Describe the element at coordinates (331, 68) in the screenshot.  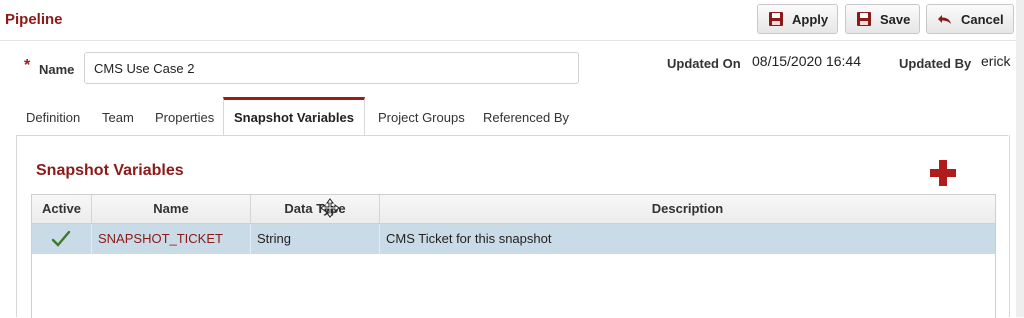
I see `name-input` at that location.